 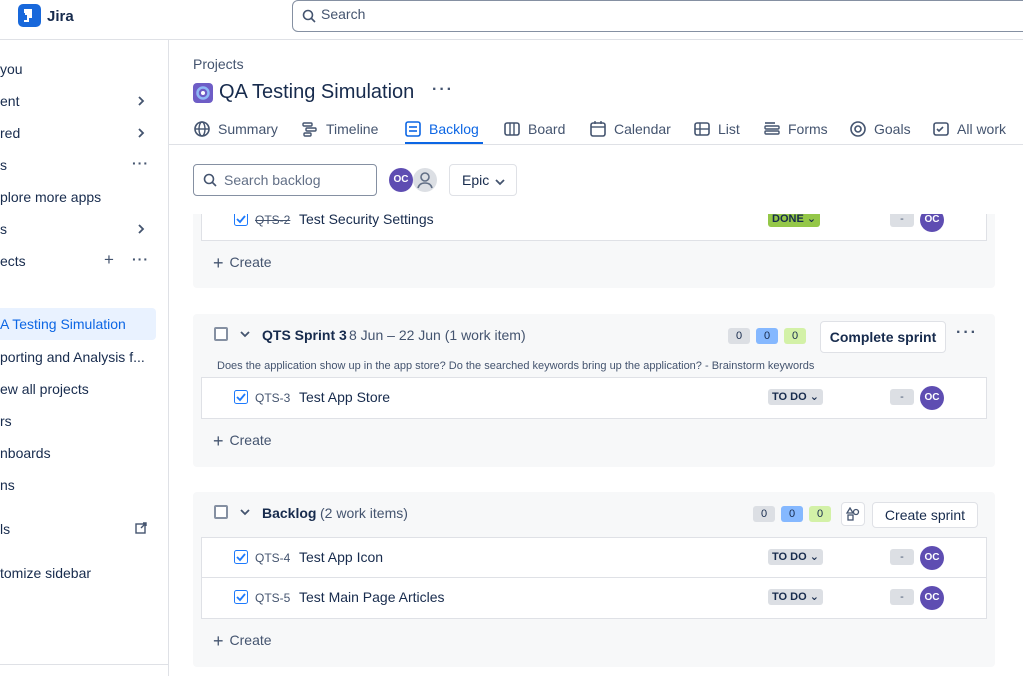 What do you see at coordinates (141, 528) in the screenshot?
I see `external-link-icon` at bounding box center [141, 528].